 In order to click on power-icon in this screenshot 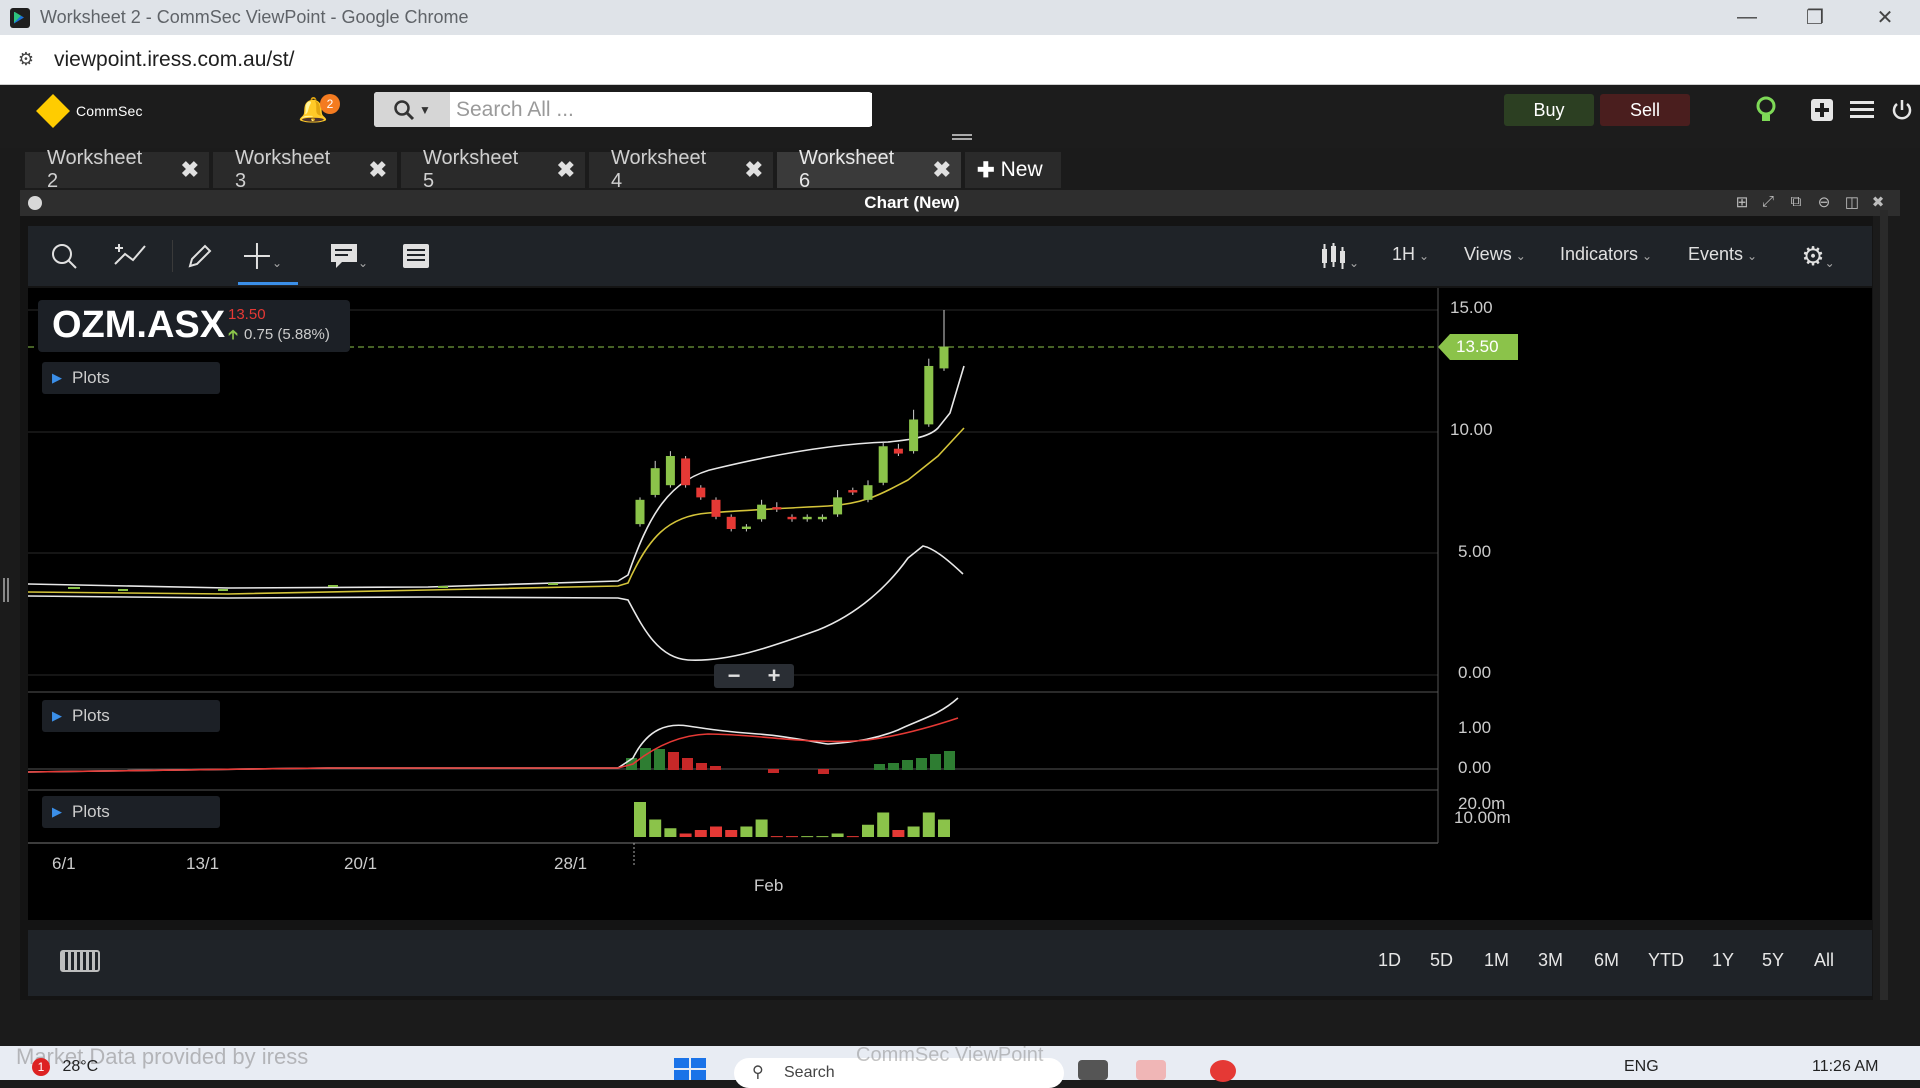, I will do `click(1902, 110)`.